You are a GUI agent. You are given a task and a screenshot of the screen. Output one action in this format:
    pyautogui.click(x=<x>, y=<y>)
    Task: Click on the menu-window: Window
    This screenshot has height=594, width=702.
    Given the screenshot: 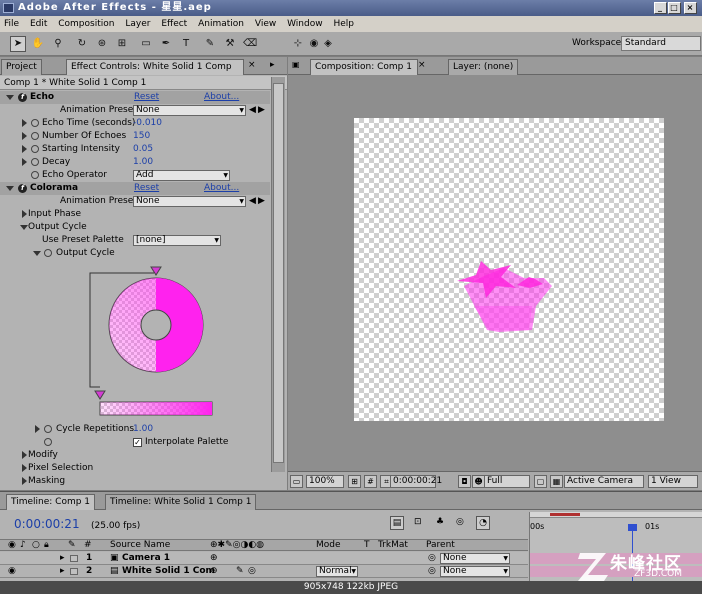 What is the action you would take?
    pyautogui.click(x=305, y=24)
    